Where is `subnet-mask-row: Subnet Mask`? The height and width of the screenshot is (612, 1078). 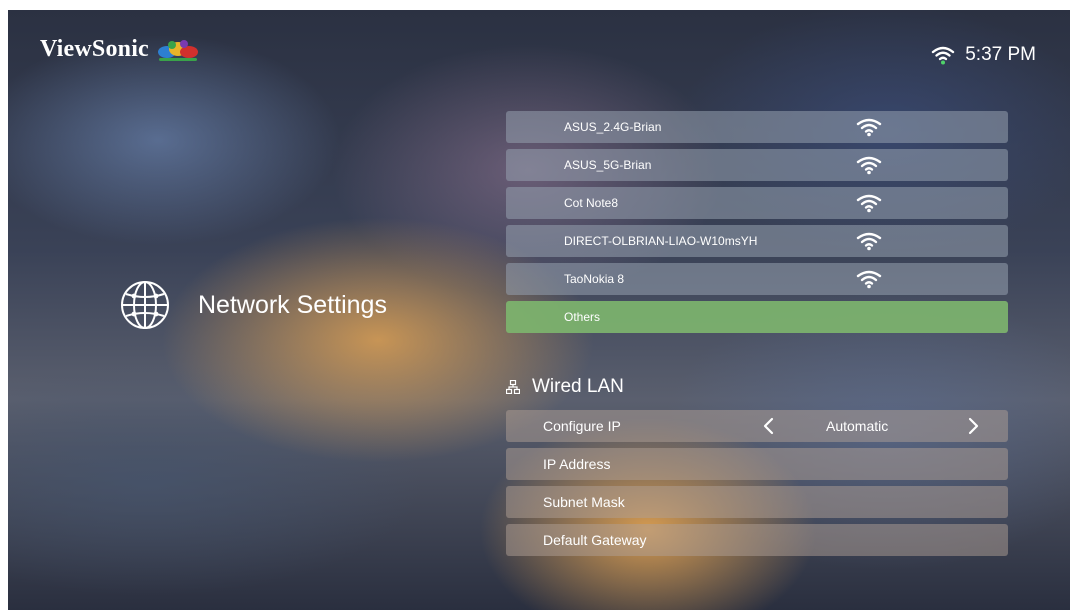
subnet-mask-row: Subnet Mask is located at coordinates (757, 502).